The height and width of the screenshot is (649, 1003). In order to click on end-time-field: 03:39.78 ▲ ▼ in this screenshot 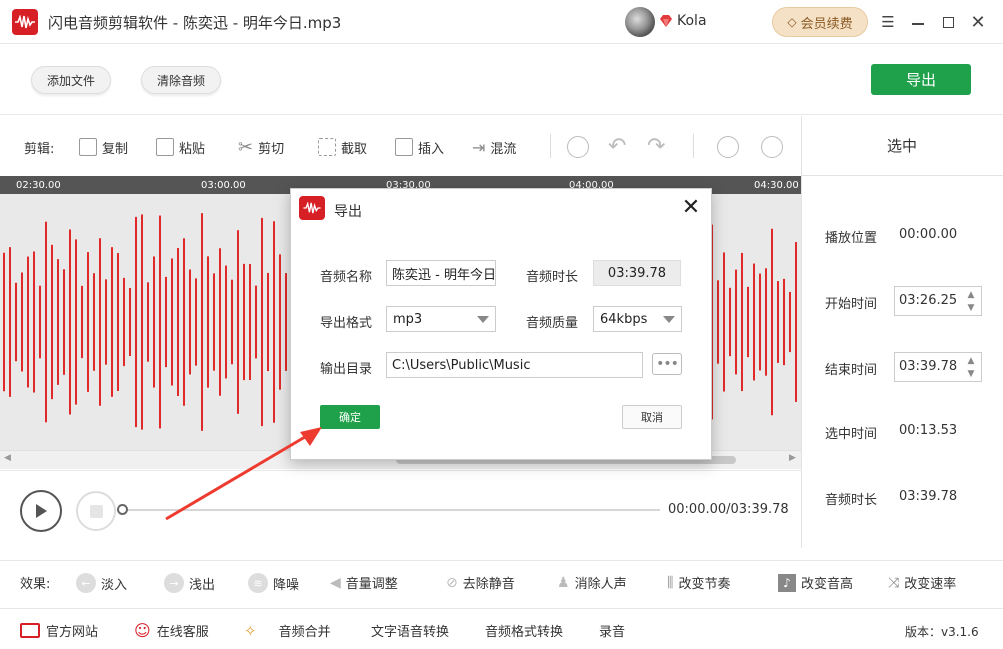, I will do `click(938, 367)`.